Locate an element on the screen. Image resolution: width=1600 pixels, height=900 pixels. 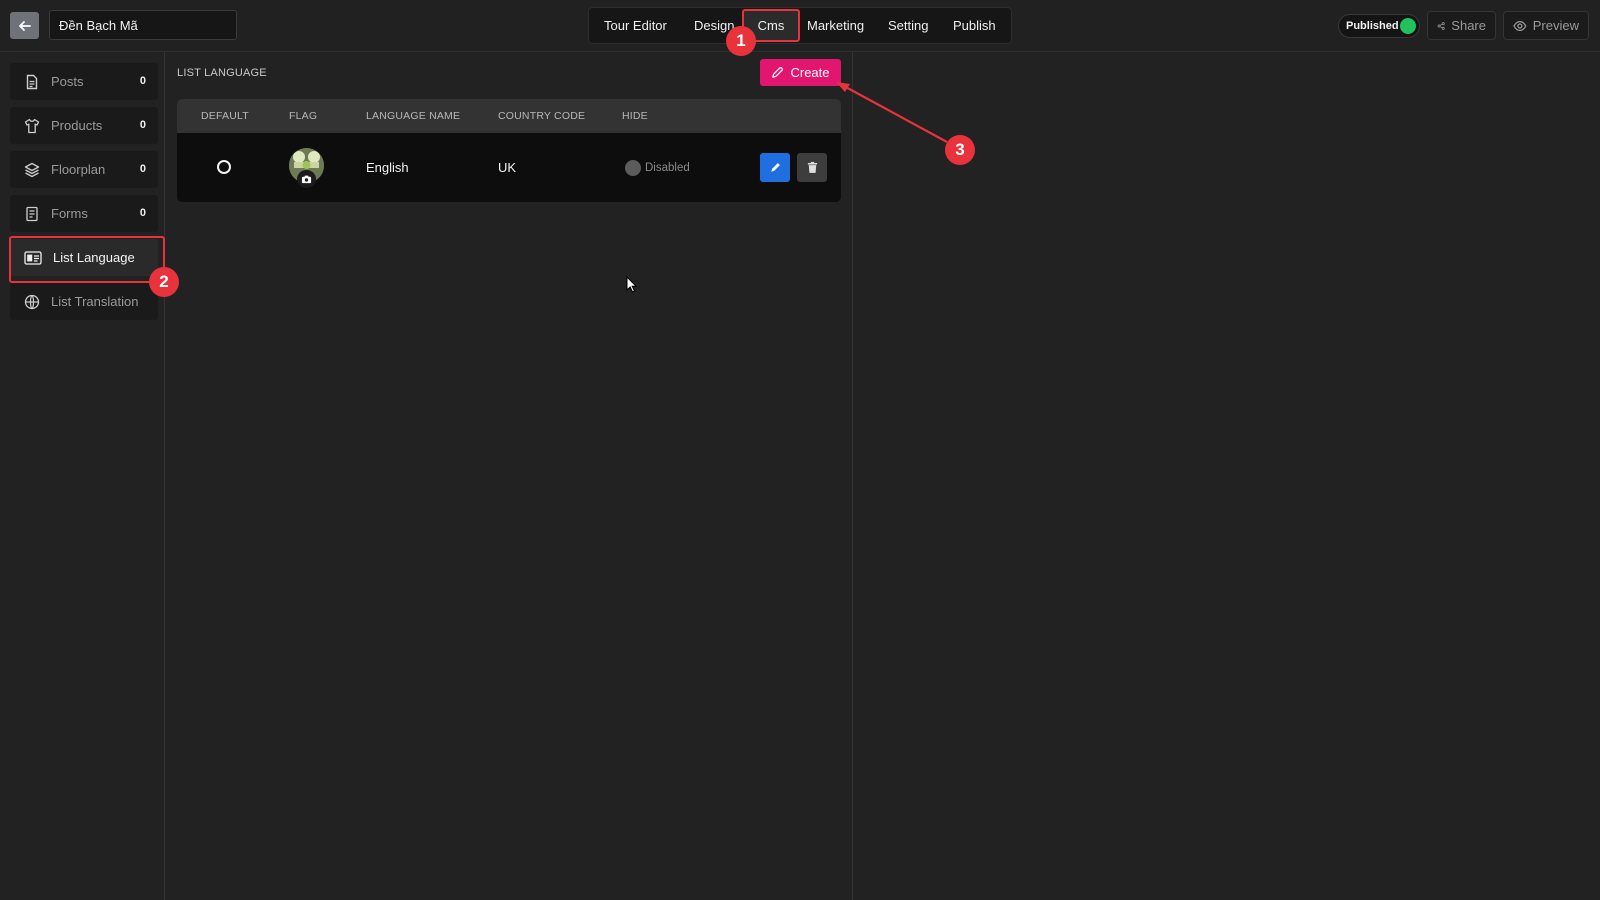
preview-button: Preview is located at coordinates (1546, 25).